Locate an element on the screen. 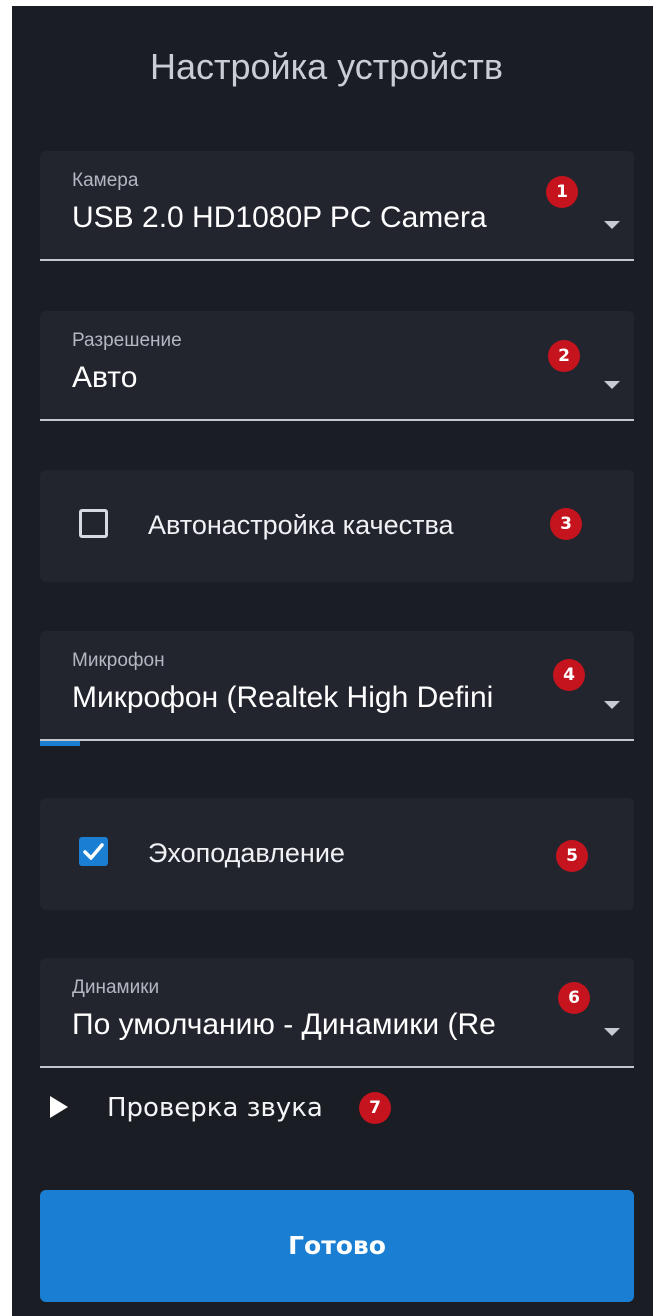 The image size is (653, 1316). camera-label: Камера is located at coordinates (105, 180).